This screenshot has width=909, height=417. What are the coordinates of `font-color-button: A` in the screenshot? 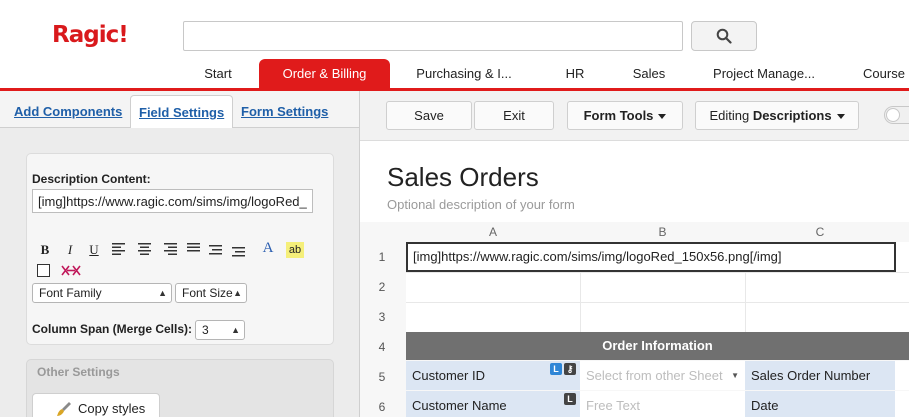 It's located at (268, 248).